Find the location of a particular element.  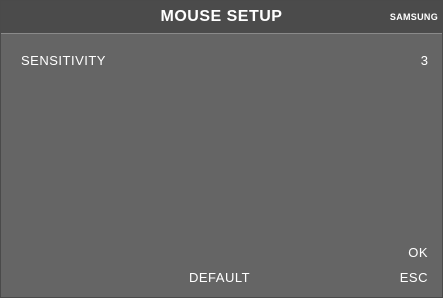

esc-button: ESC is located at coordinates (414, 277).